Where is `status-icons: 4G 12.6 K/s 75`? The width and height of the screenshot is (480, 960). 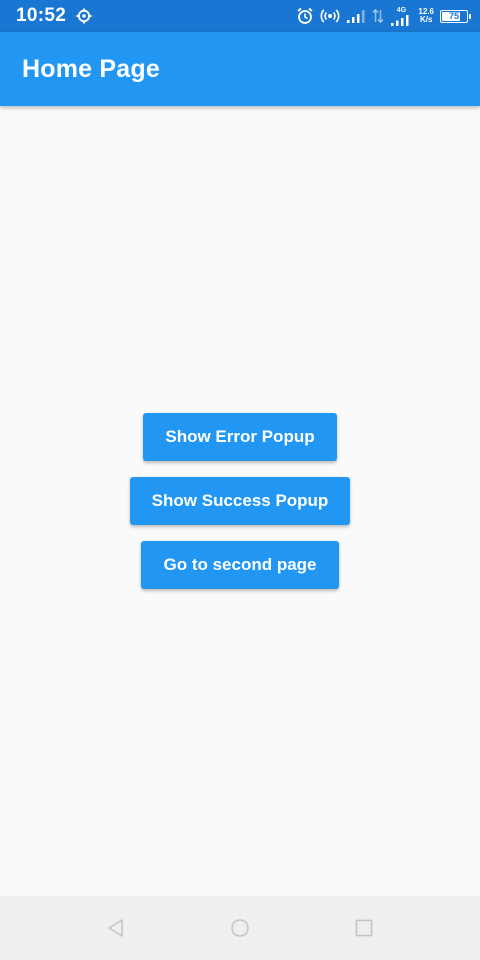 status-icons: 4G 12.6 K/s 75 is located at coordinates (383, 16).